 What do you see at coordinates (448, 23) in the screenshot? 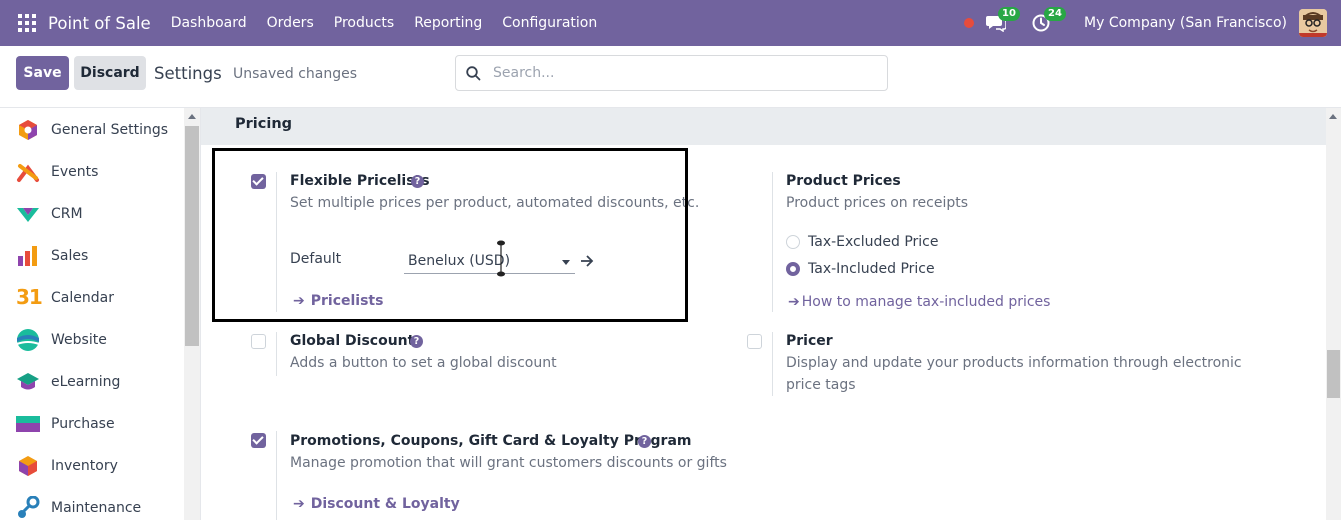
I see `nav-reporting: Reporting` at bounding box center [448, 23].